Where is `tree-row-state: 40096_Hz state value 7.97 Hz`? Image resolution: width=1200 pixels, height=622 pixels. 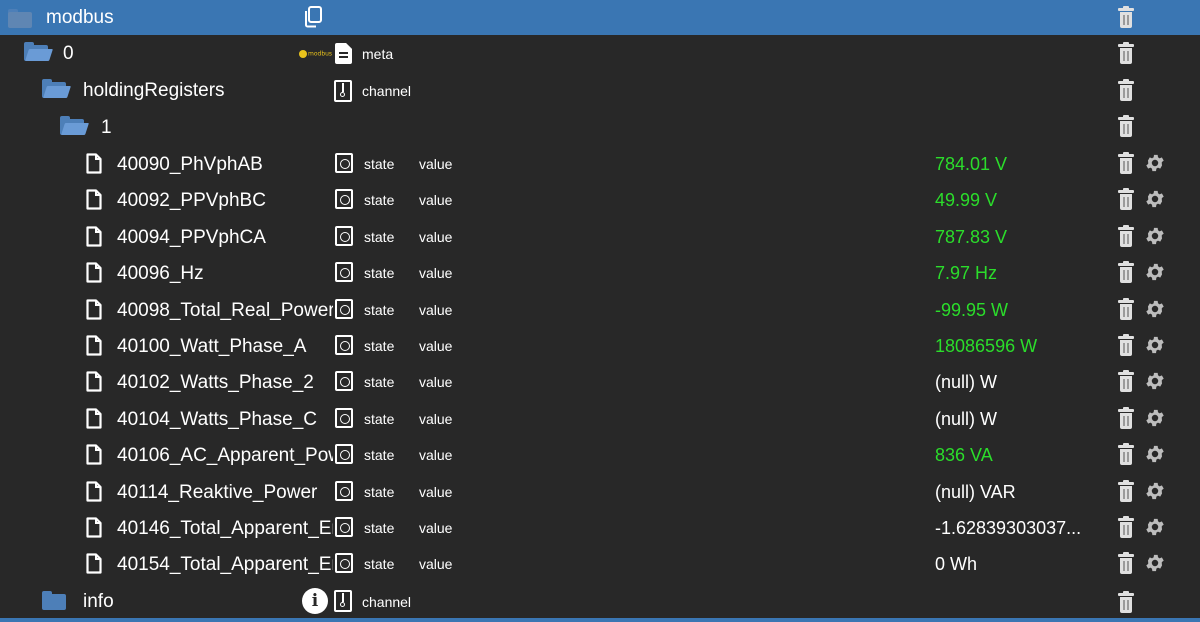 tree-row-state: 40096_Hz state value 7.97 Hz is located at coordinates (600, 272).